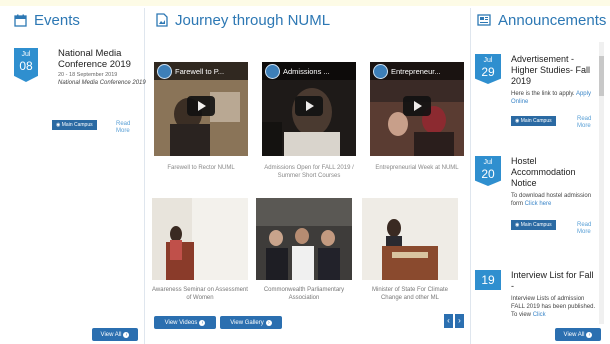  I want to click on announcements-view-all-button: View All ›, so click(578, 334).